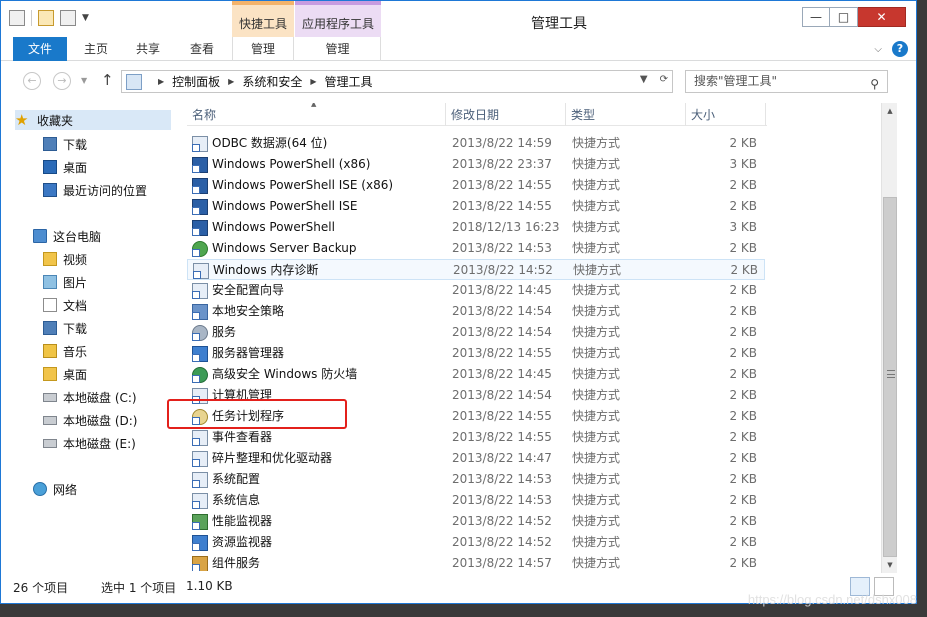 Image resolution: width=927 pixels, height=617 pixels. What do you see at coordinates (65, 167) in the screenshot?
I see `nav-item-desktop: 桌面` at bounding box center [65, 167].